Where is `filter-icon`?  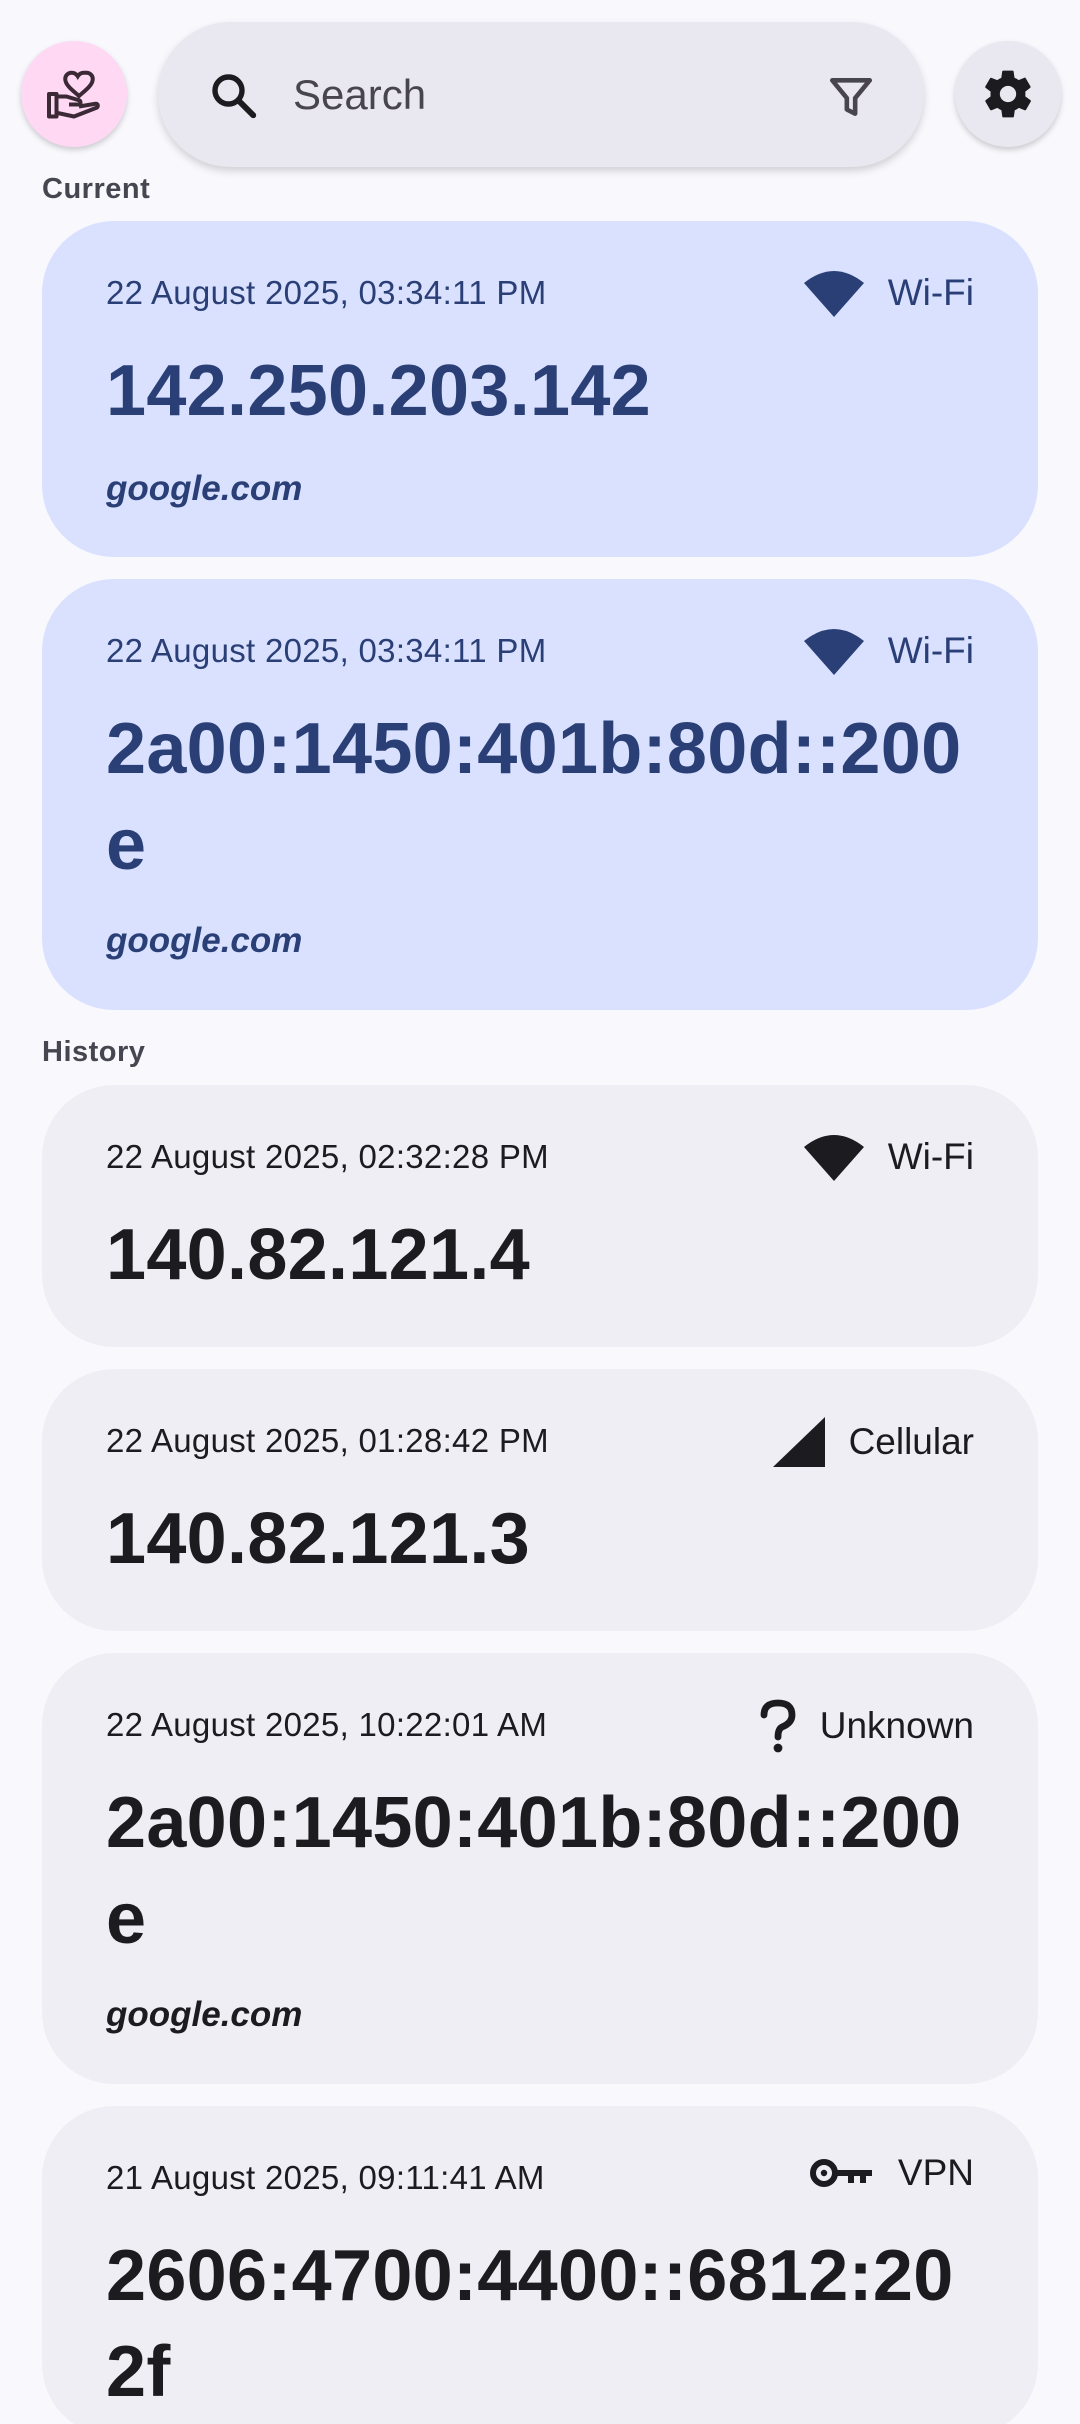
filter-icon is located at coordinates (851, 97).